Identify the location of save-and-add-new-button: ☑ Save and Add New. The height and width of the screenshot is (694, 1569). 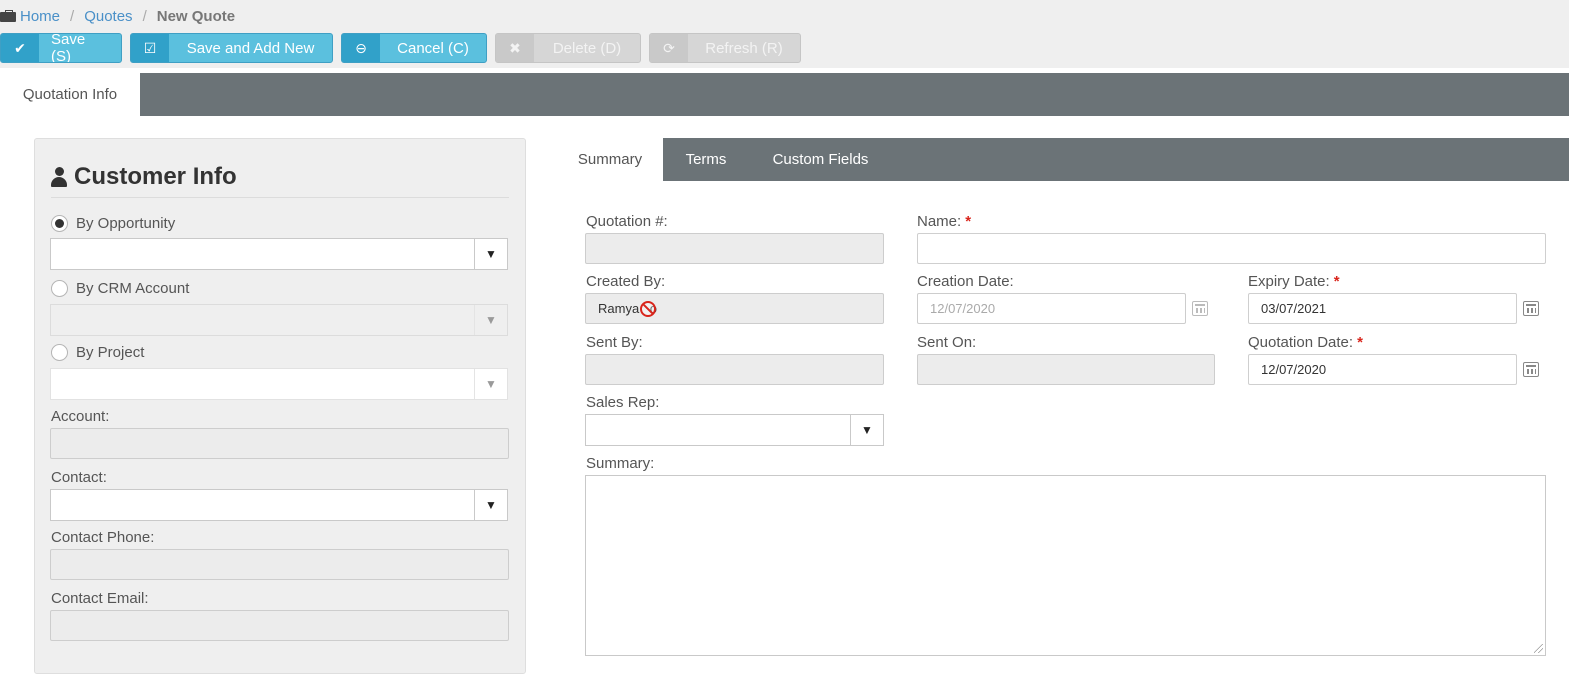
(231, 48).